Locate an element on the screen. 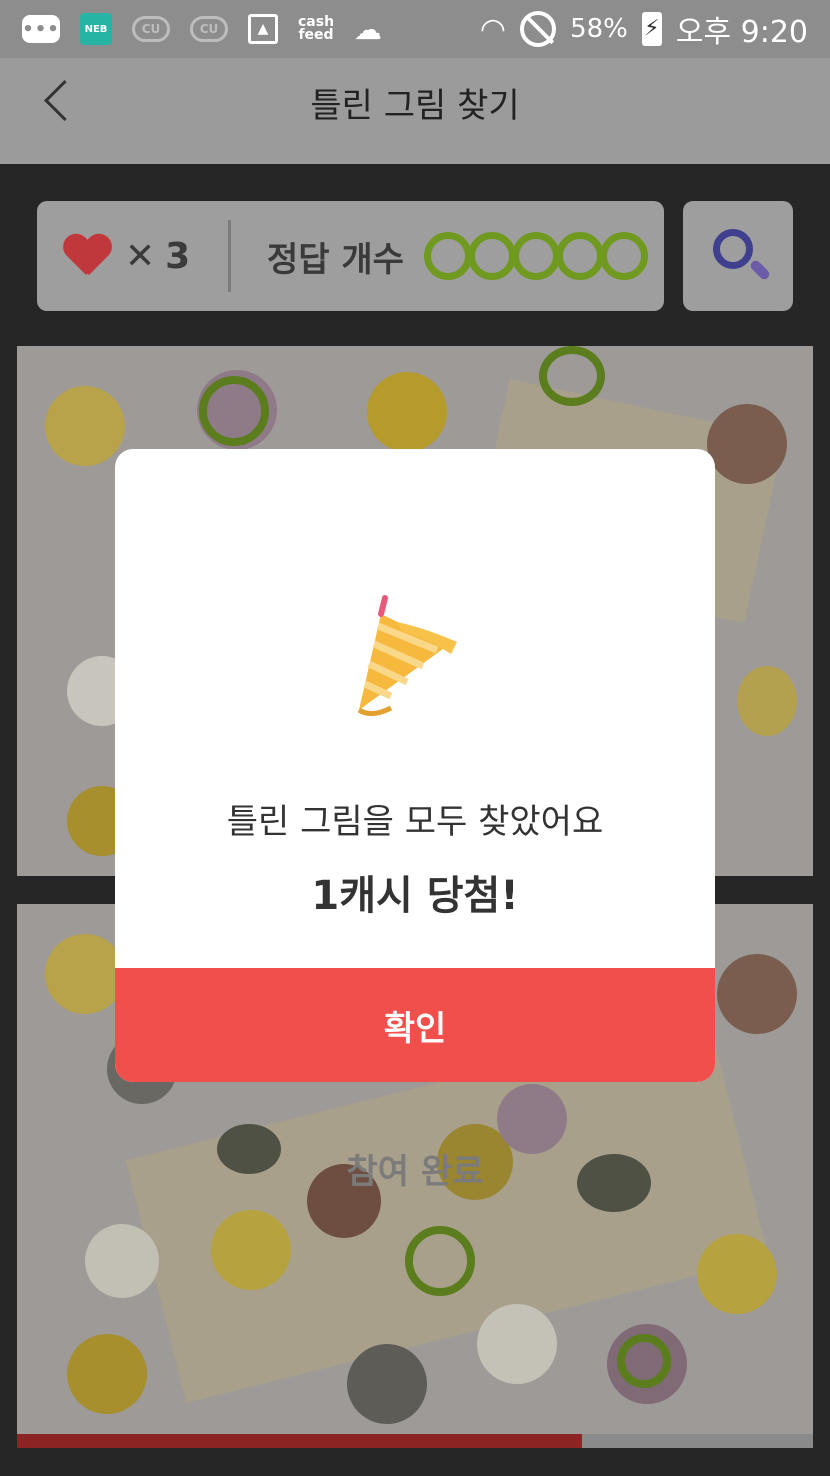 This screenshot has height=1476, width=830. lives-counter: ✕ 3 is located at coordinates (134, 256).